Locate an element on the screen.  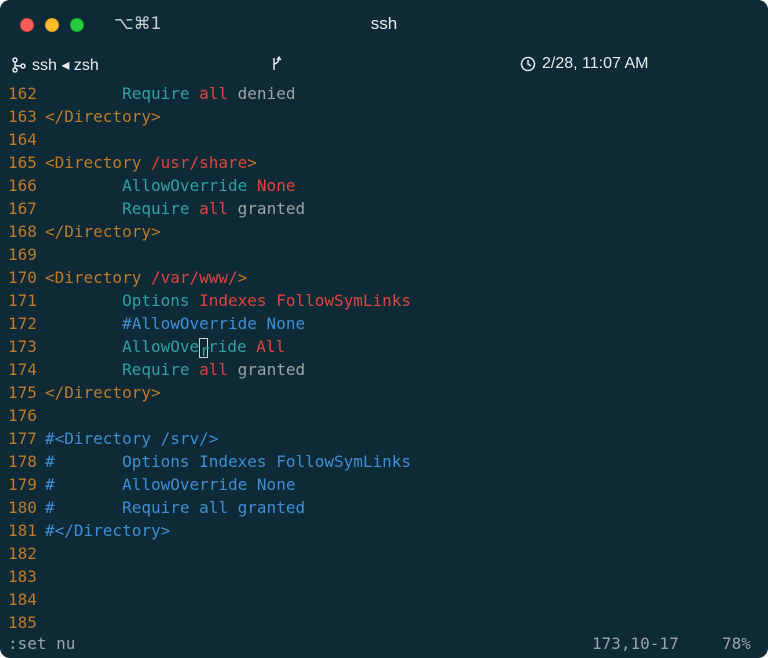
editor-line: 176 is located at coordinates (22, 415).